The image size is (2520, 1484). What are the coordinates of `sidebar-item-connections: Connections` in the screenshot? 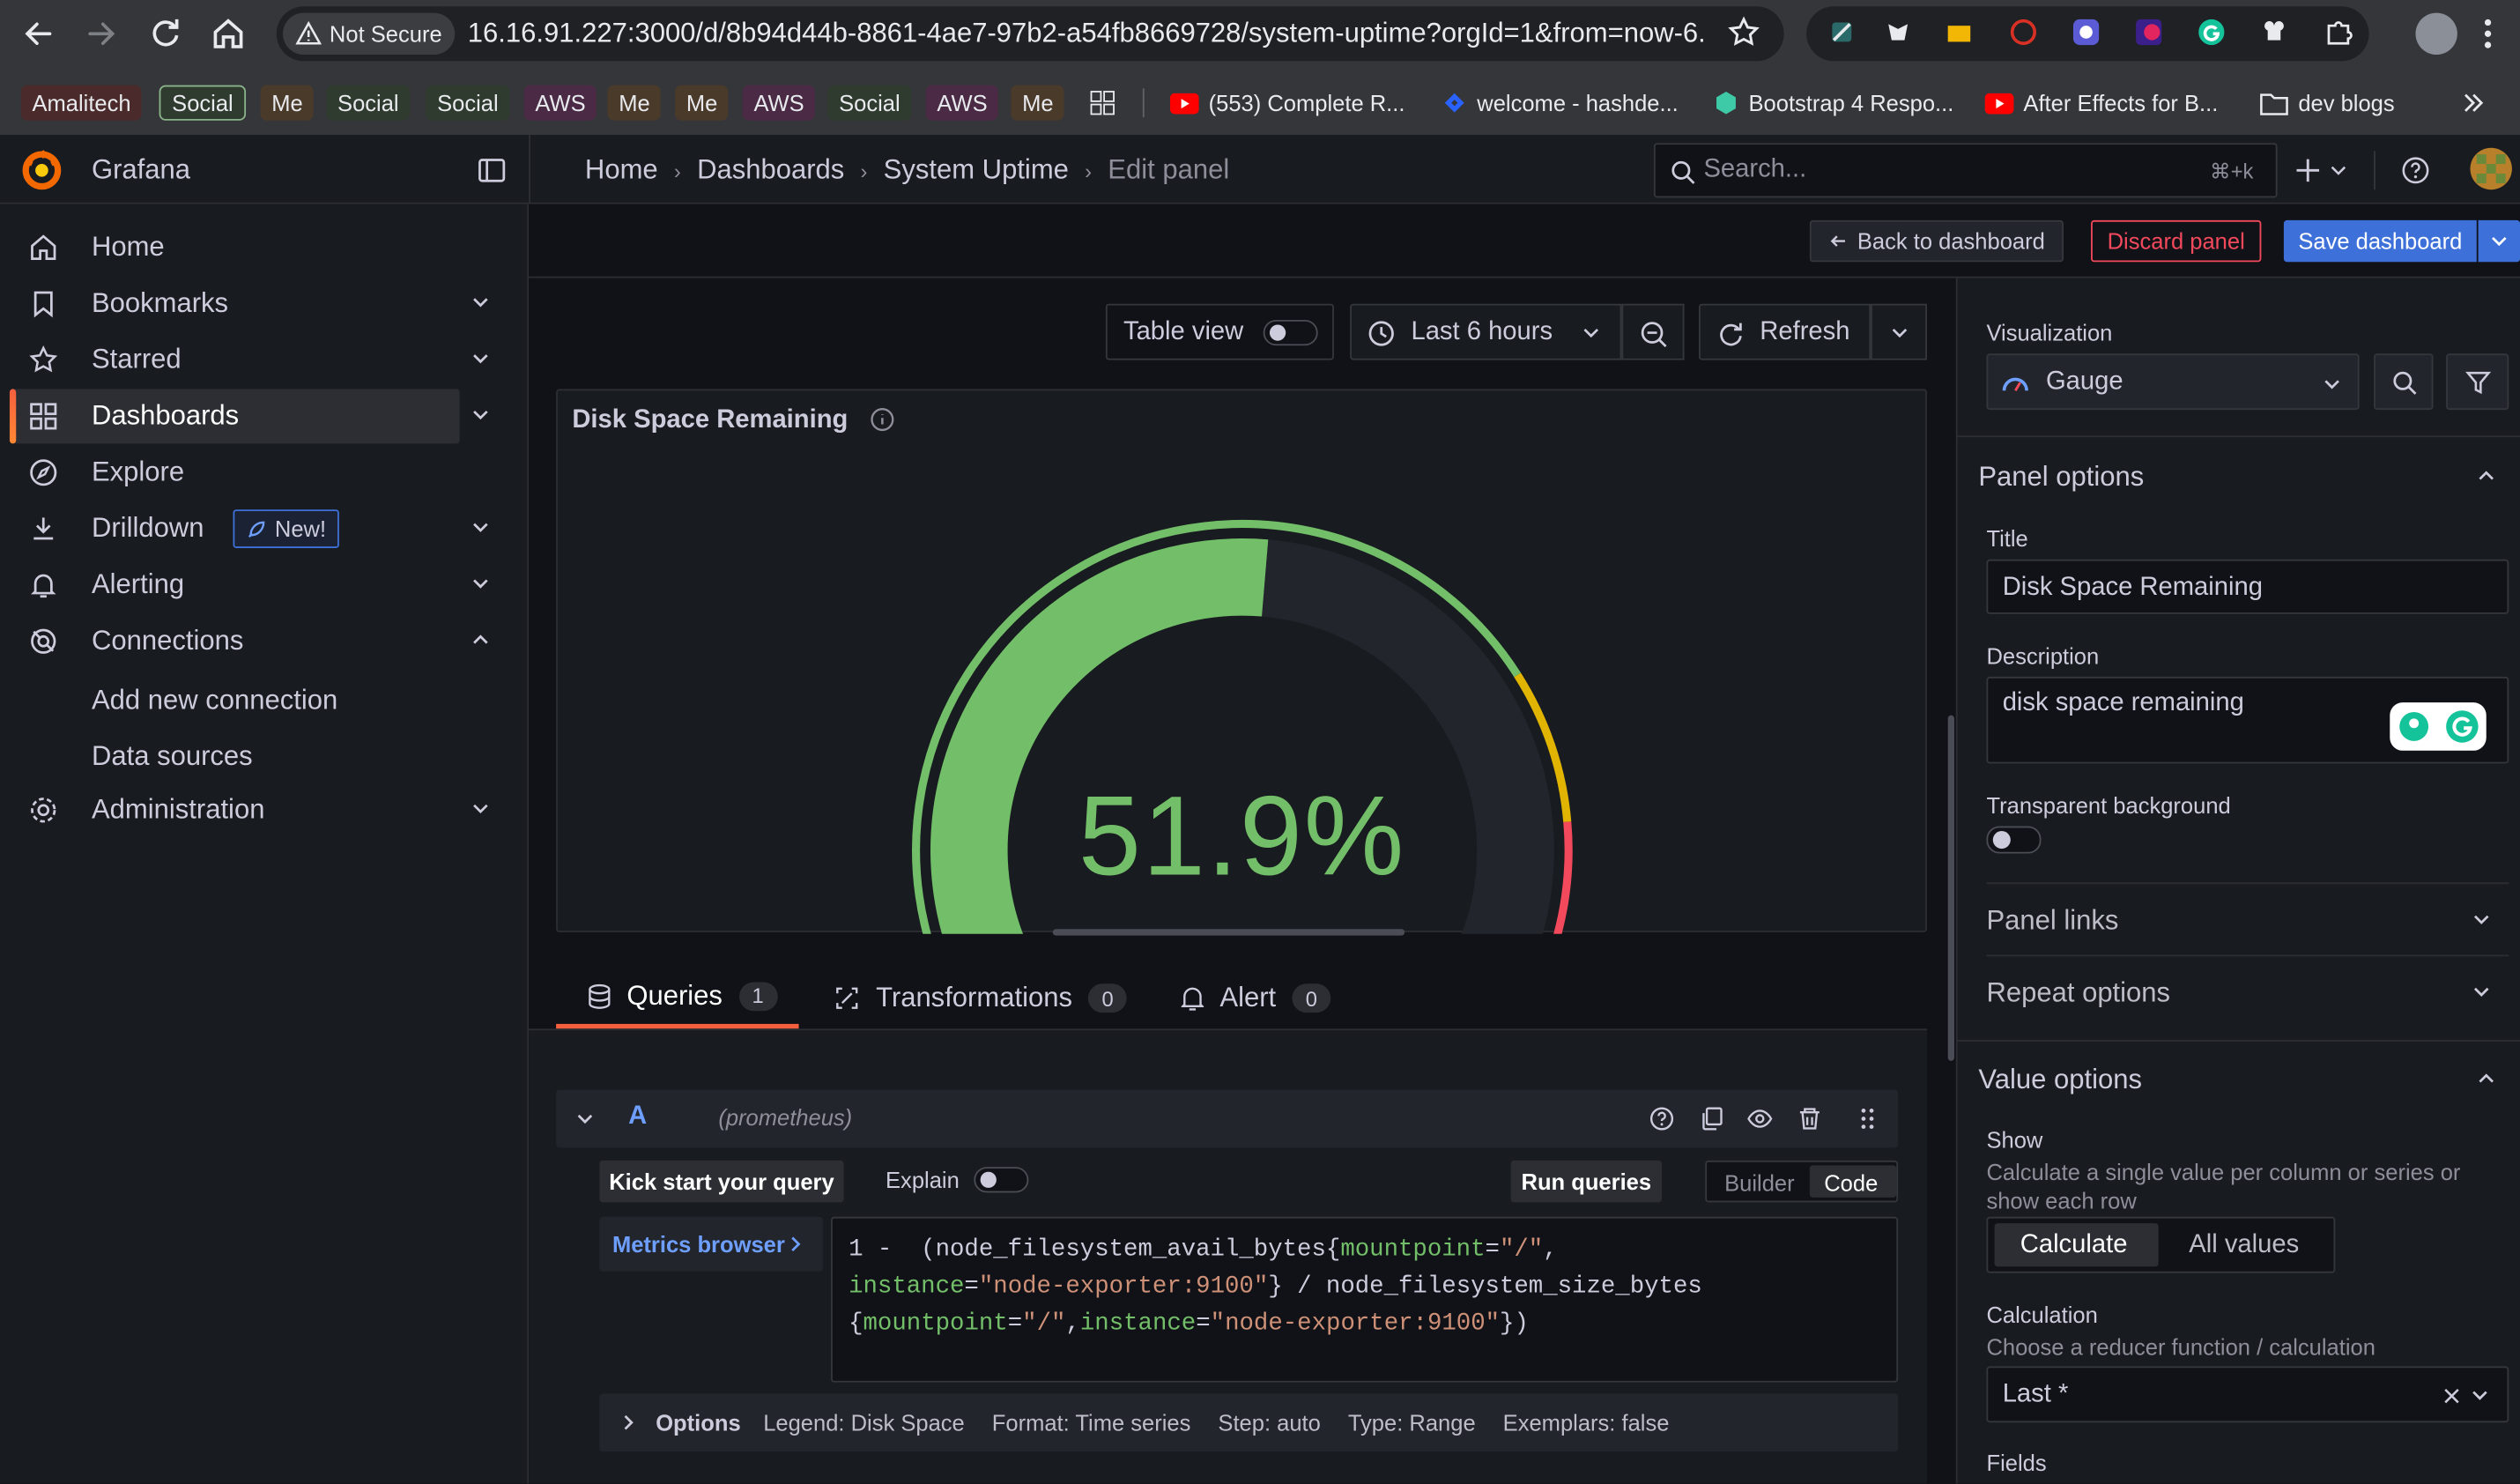 It's located at (250, 641).